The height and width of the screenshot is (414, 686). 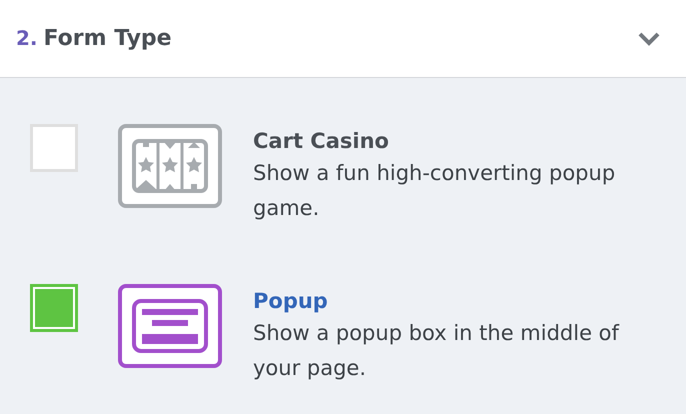 What do you see at coordinates (170, 326) in the screenshot?
I see `popup-window-icon` at bounding box center [170, 326].